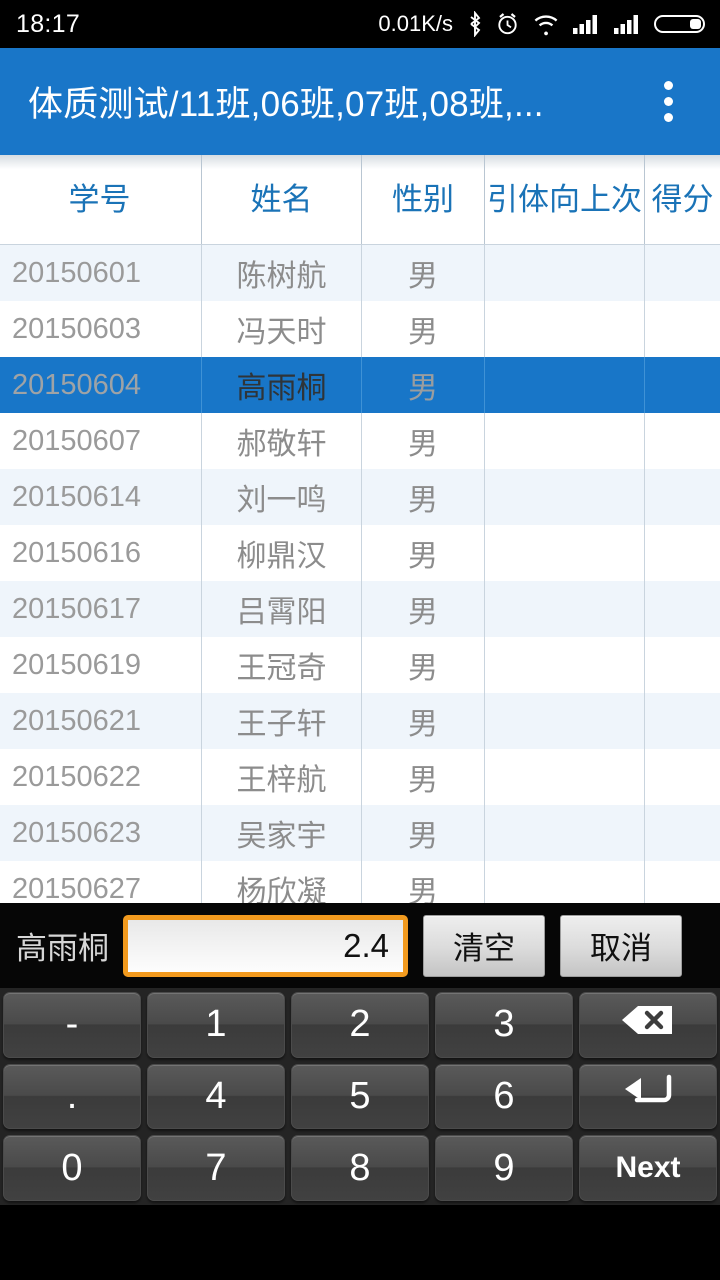 Image resolution: width=720 pixels, height=1280 pixels. I want to click on key-5: 5, so click(360, 1096).